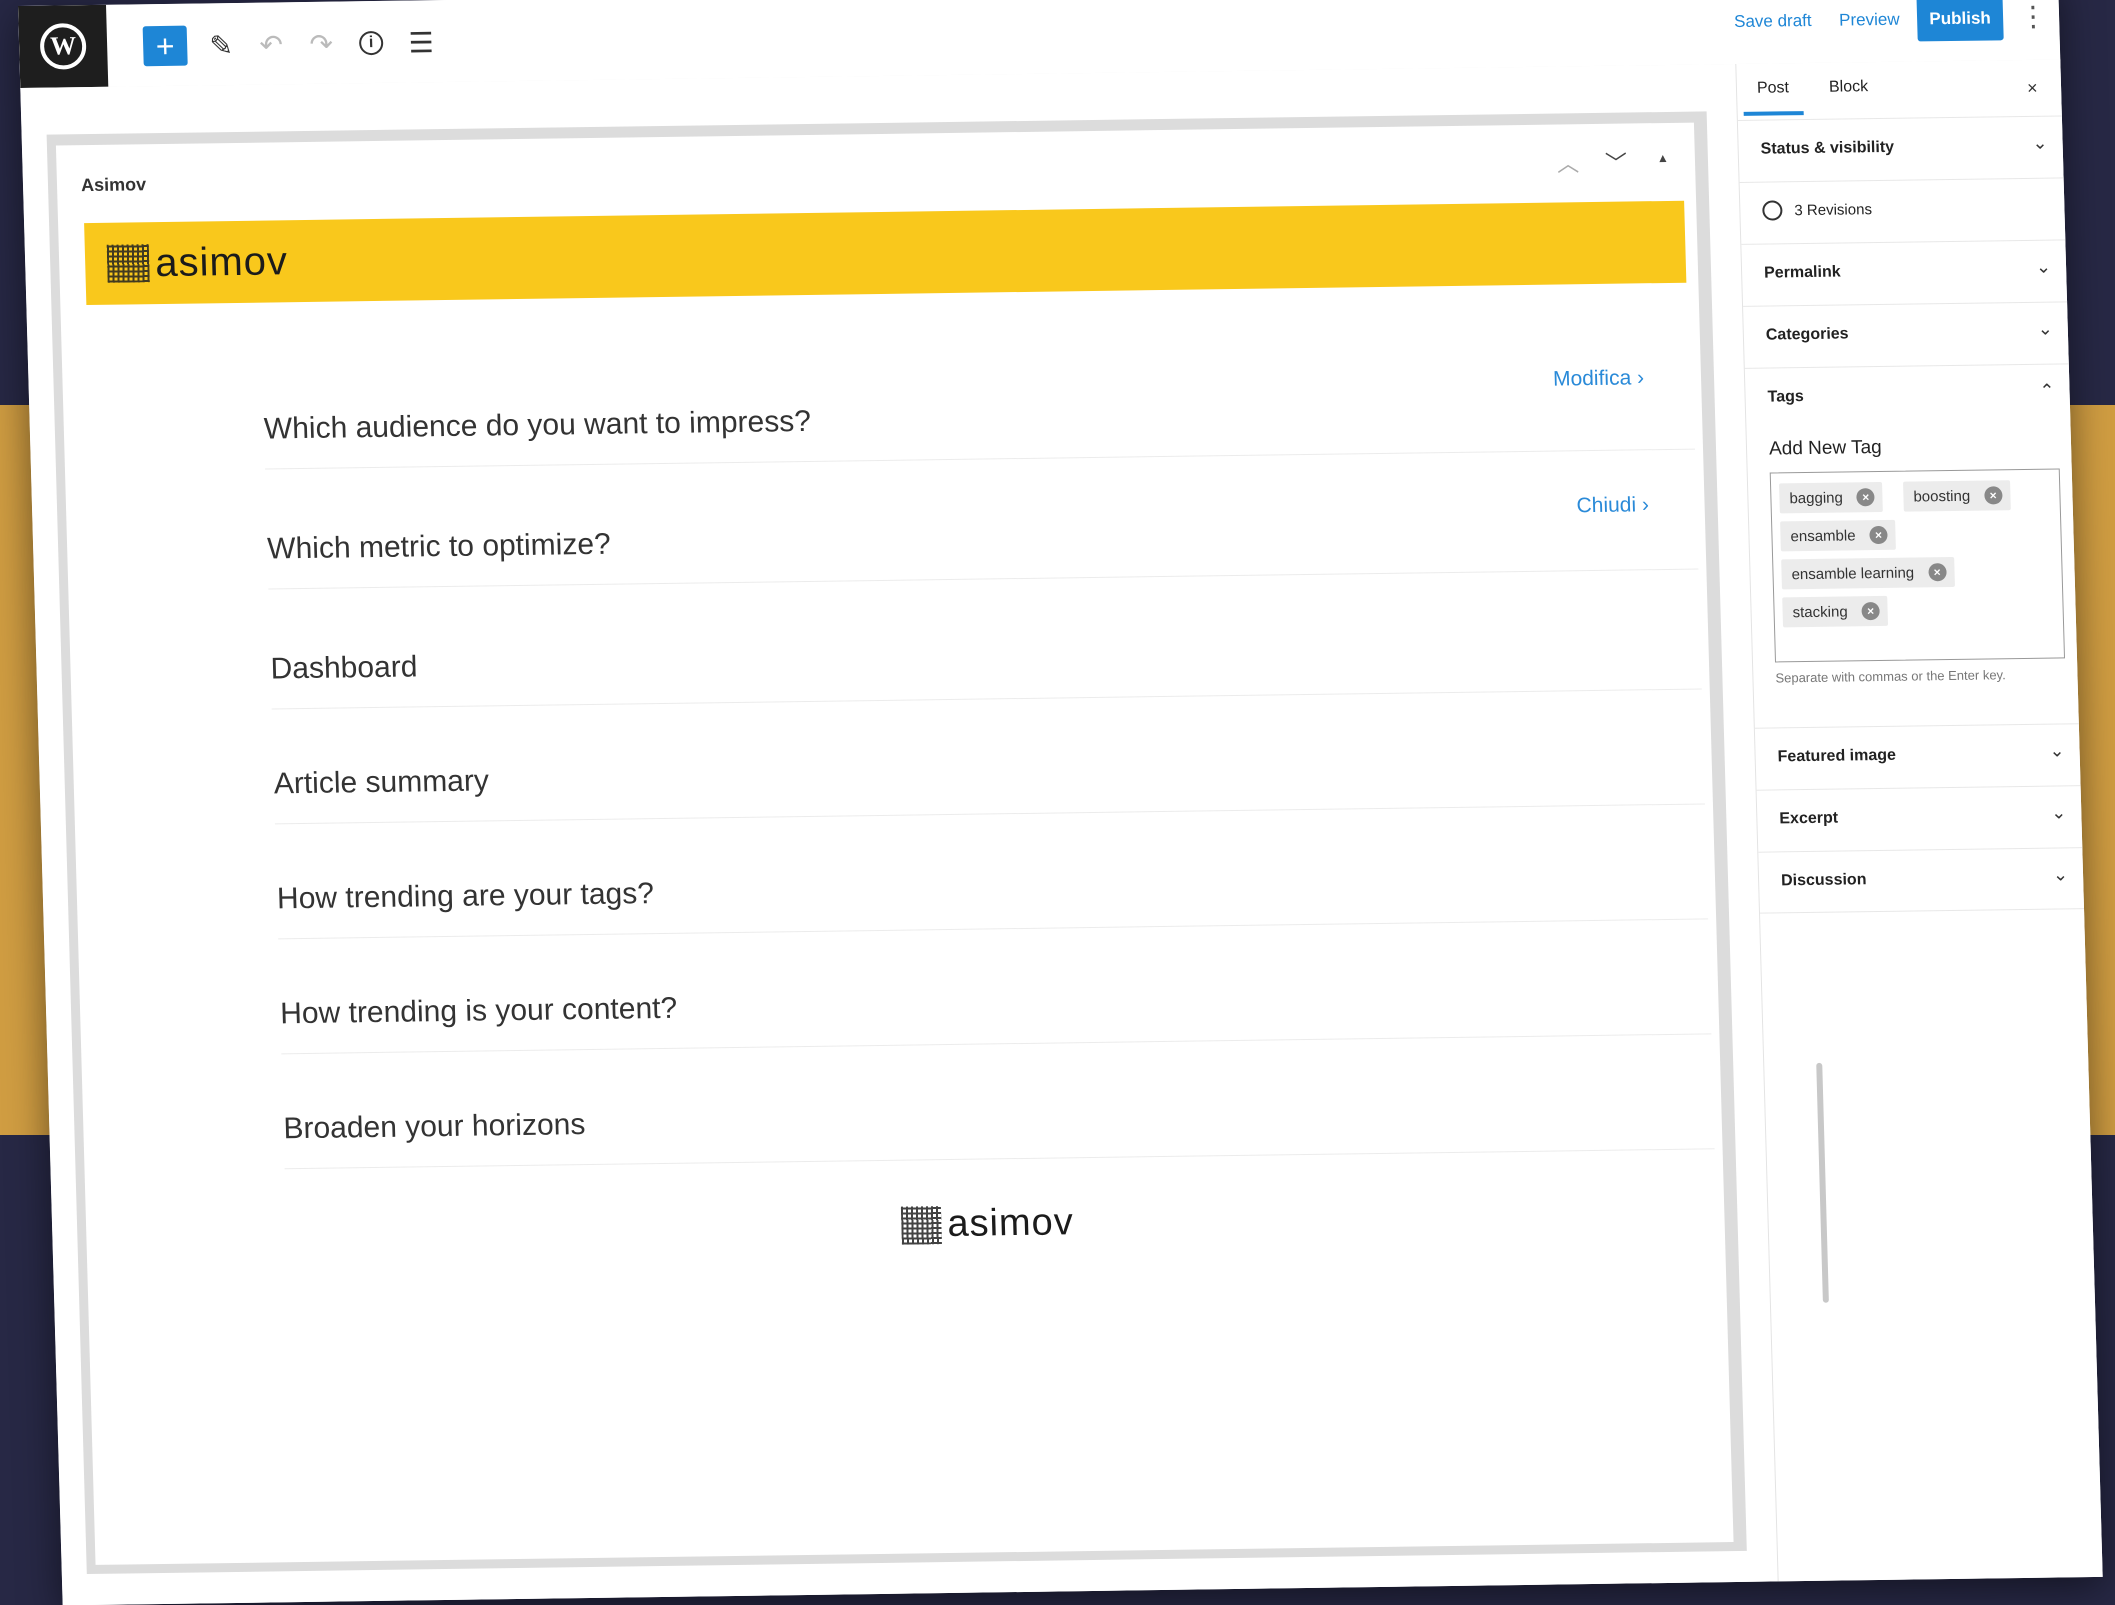 This screenshot has height=1605, width=2115. I want to click on panel-categories: Categories ⌄, so click(1906, 334).